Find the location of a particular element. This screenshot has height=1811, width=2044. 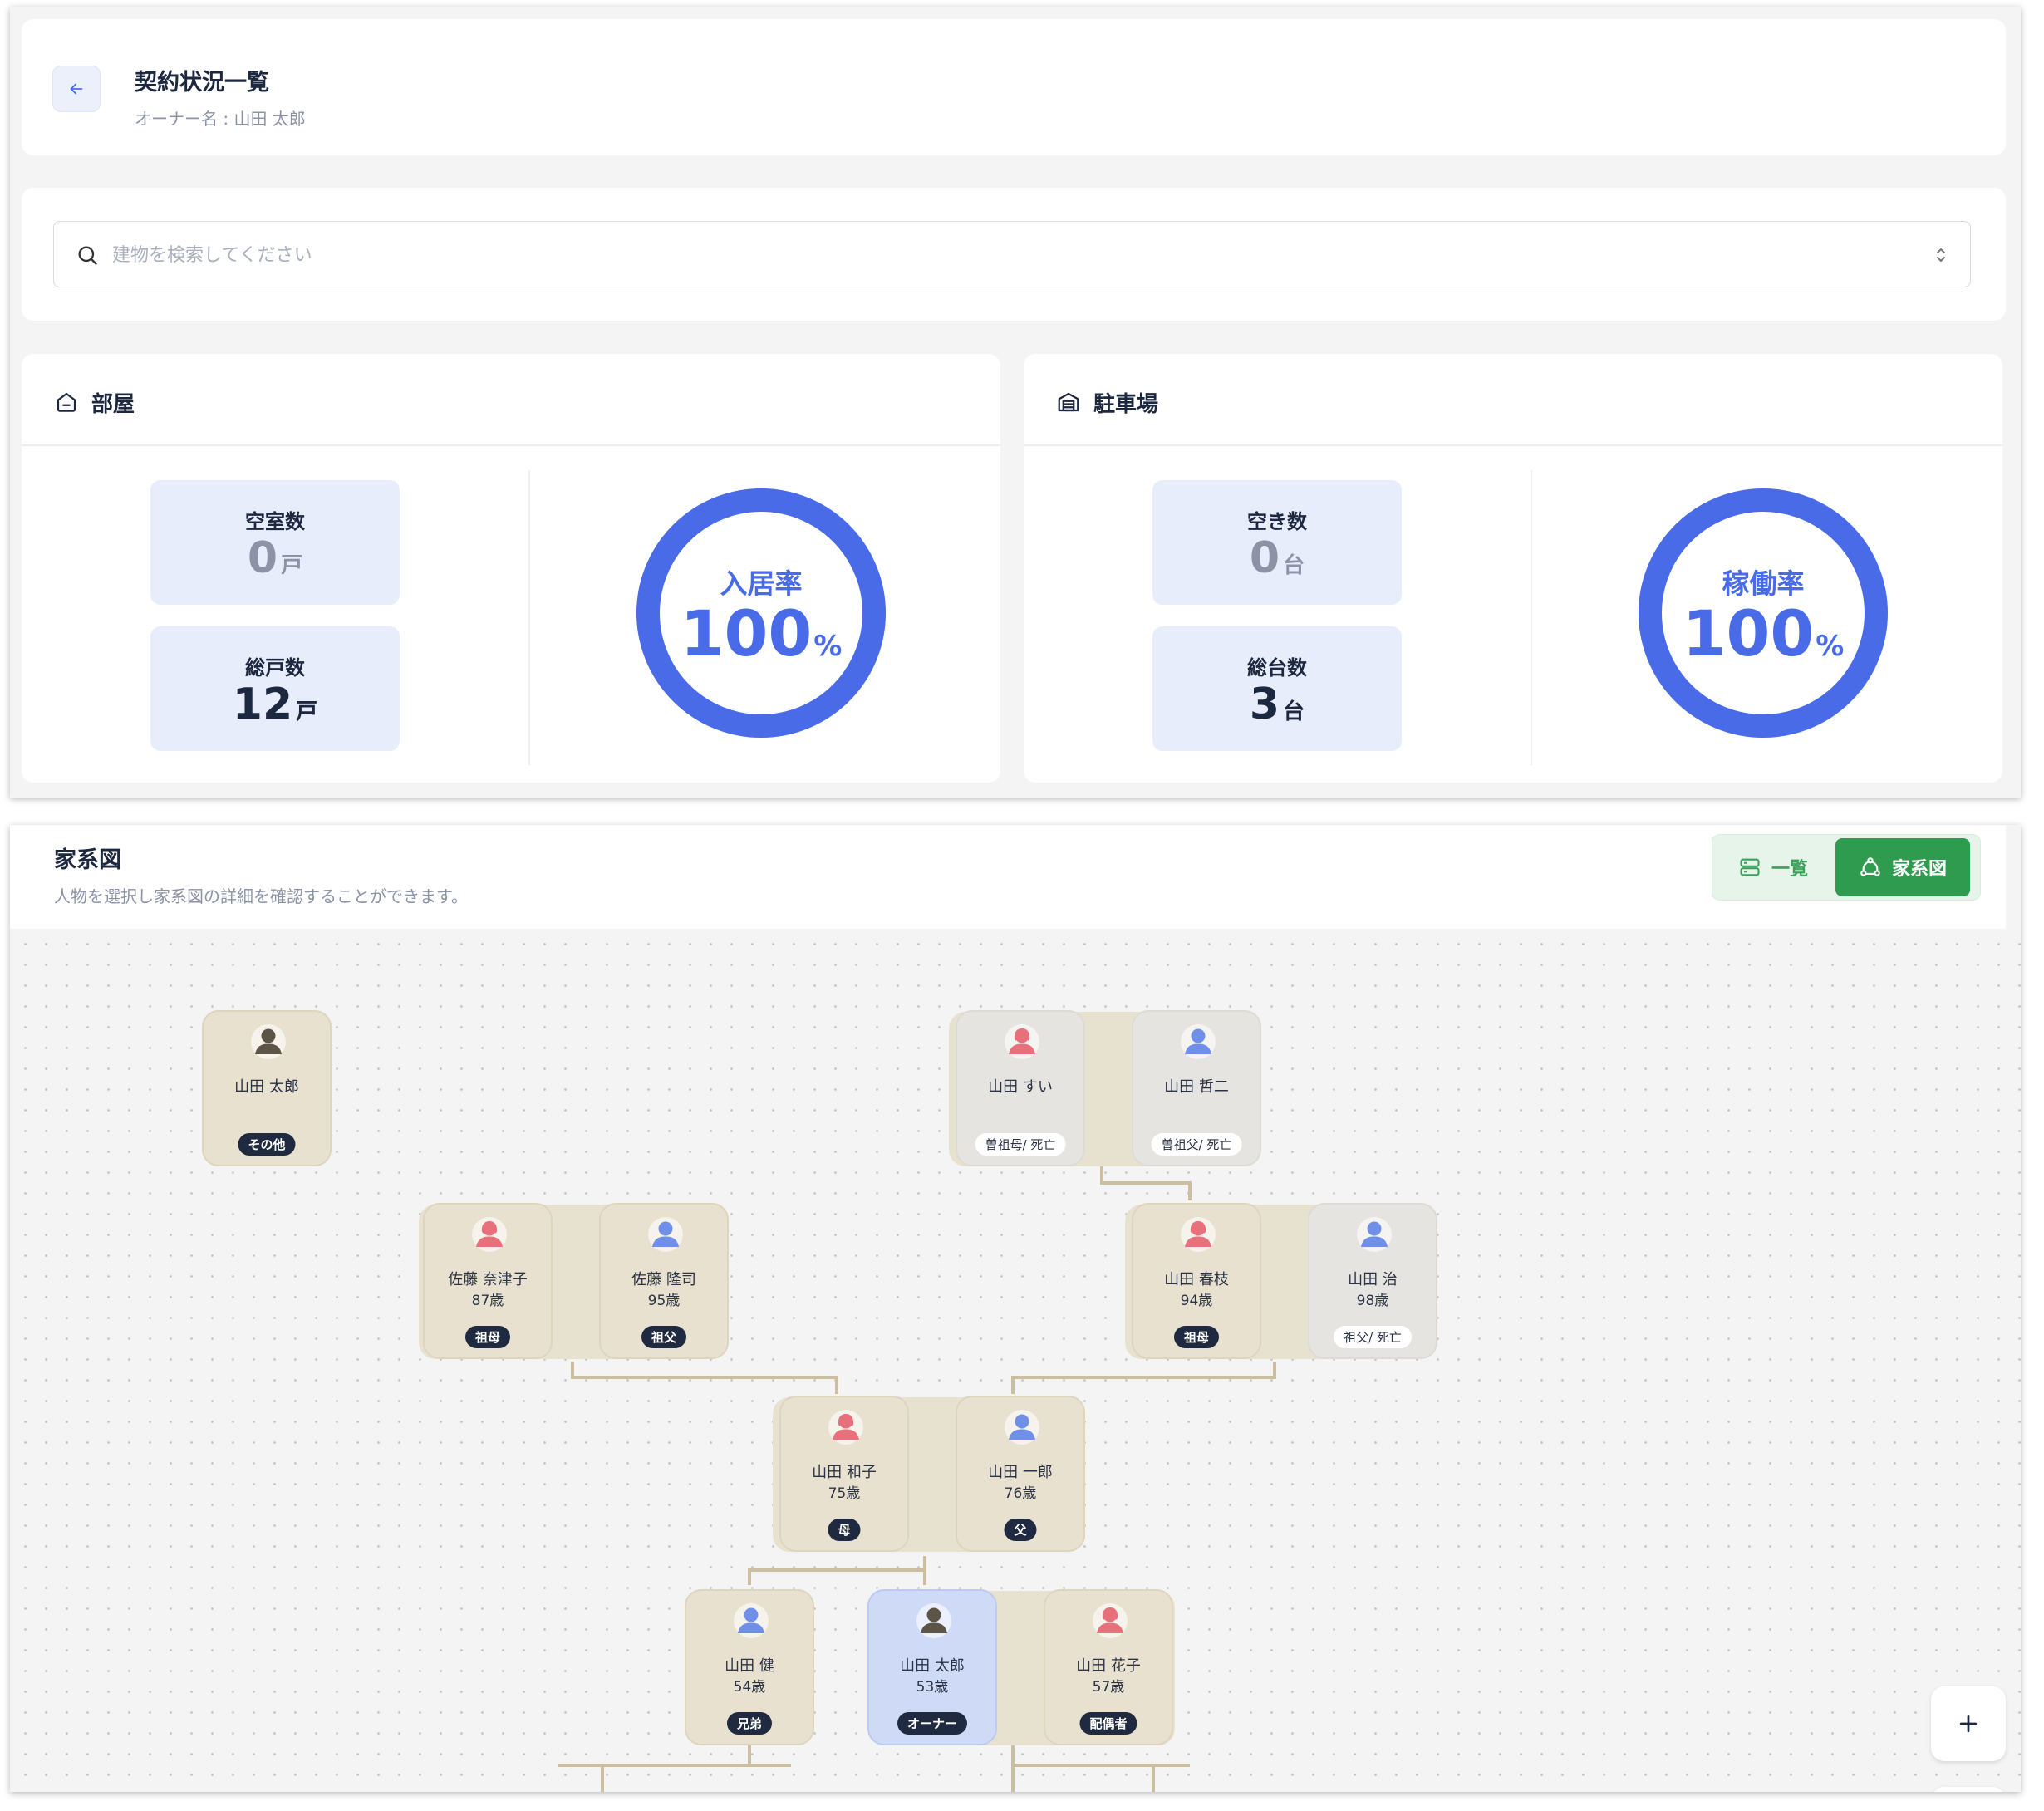

occupancy-rate-unit: % is located at coordinates (828, 646).